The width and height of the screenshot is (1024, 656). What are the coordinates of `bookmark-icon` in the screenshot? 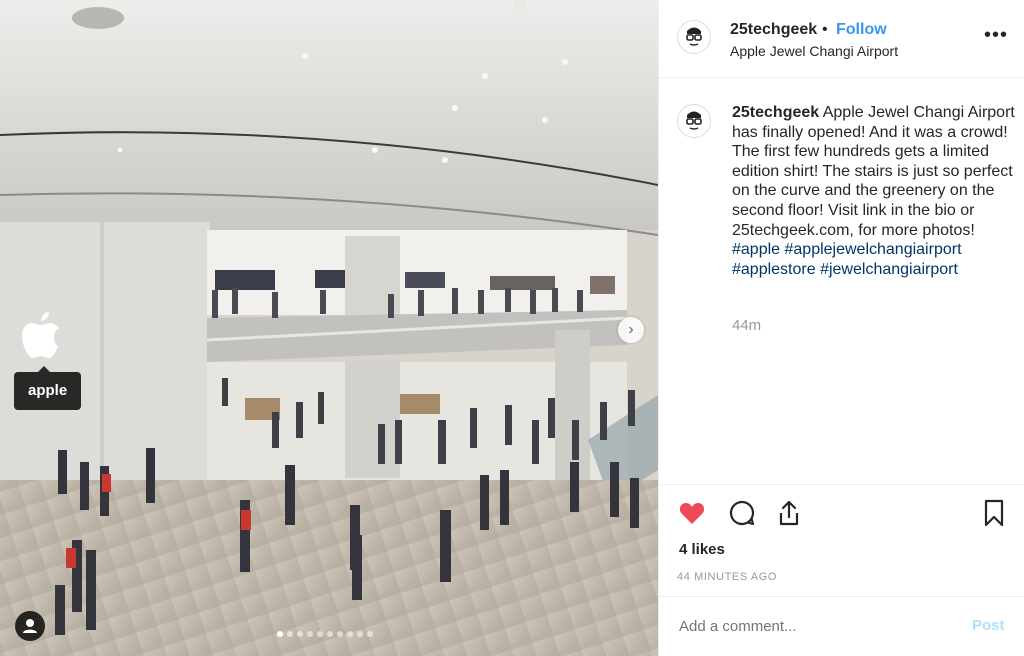 It's located at (994, 513).